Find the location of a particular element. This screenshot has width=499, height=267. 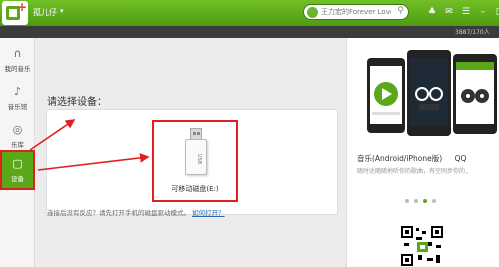

help-link: 如何打开？ is located at coordinates (208, 213).